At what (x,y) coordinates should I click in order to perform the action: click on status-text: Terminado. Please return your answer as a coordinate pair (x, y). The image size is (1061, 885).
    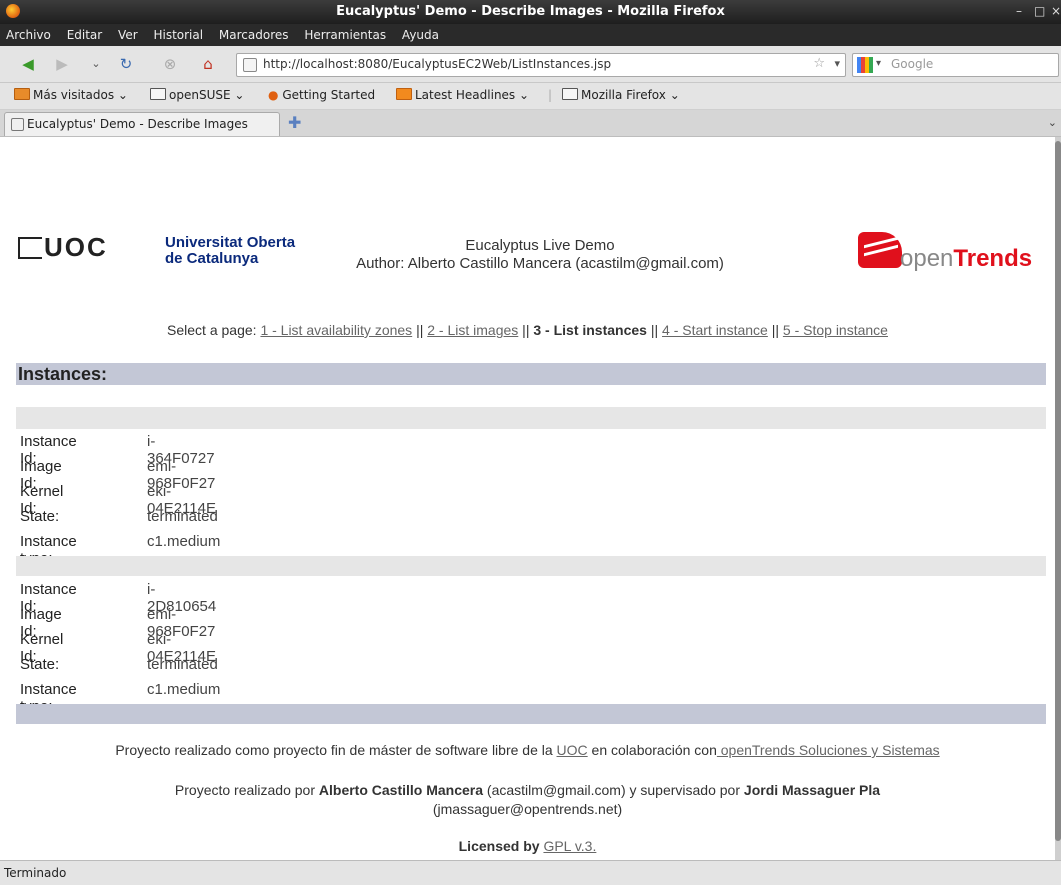
    Looking at the image, I should click on (35, 873).